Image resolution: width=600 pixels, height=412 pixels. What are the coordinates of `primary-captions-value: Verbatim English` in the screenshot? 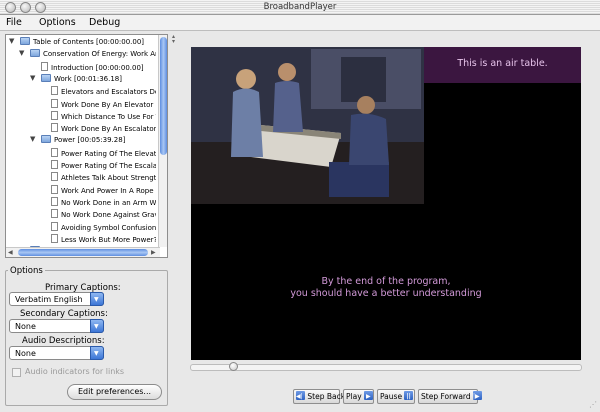 It's located at (49, 299).